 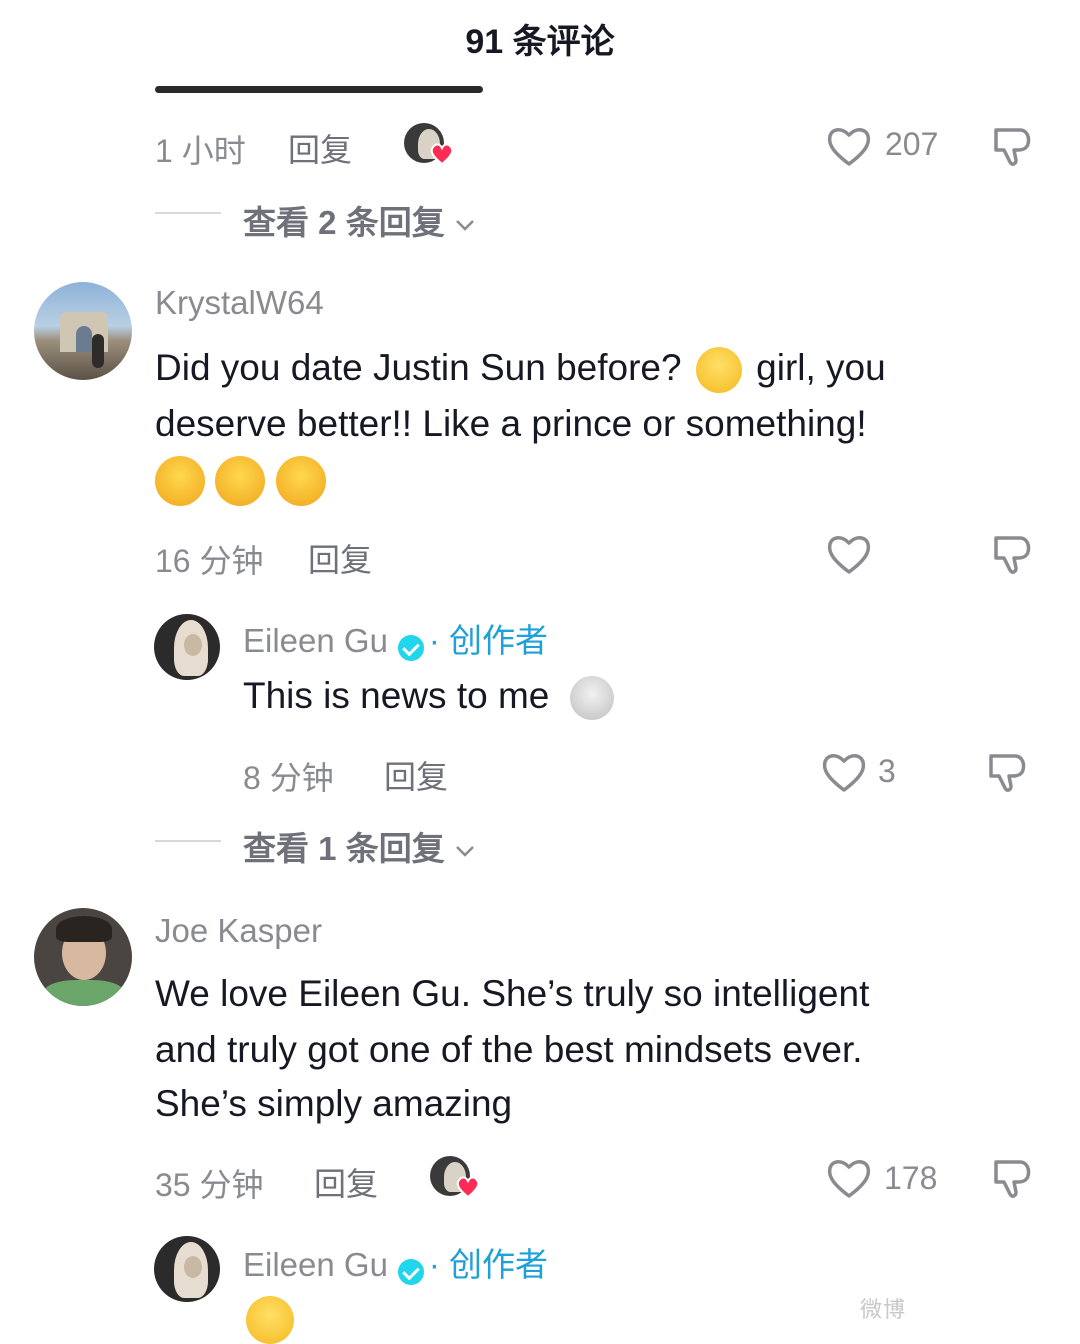 I want to click on reply-text-line: This is news to me, so click(x=428, y=696).